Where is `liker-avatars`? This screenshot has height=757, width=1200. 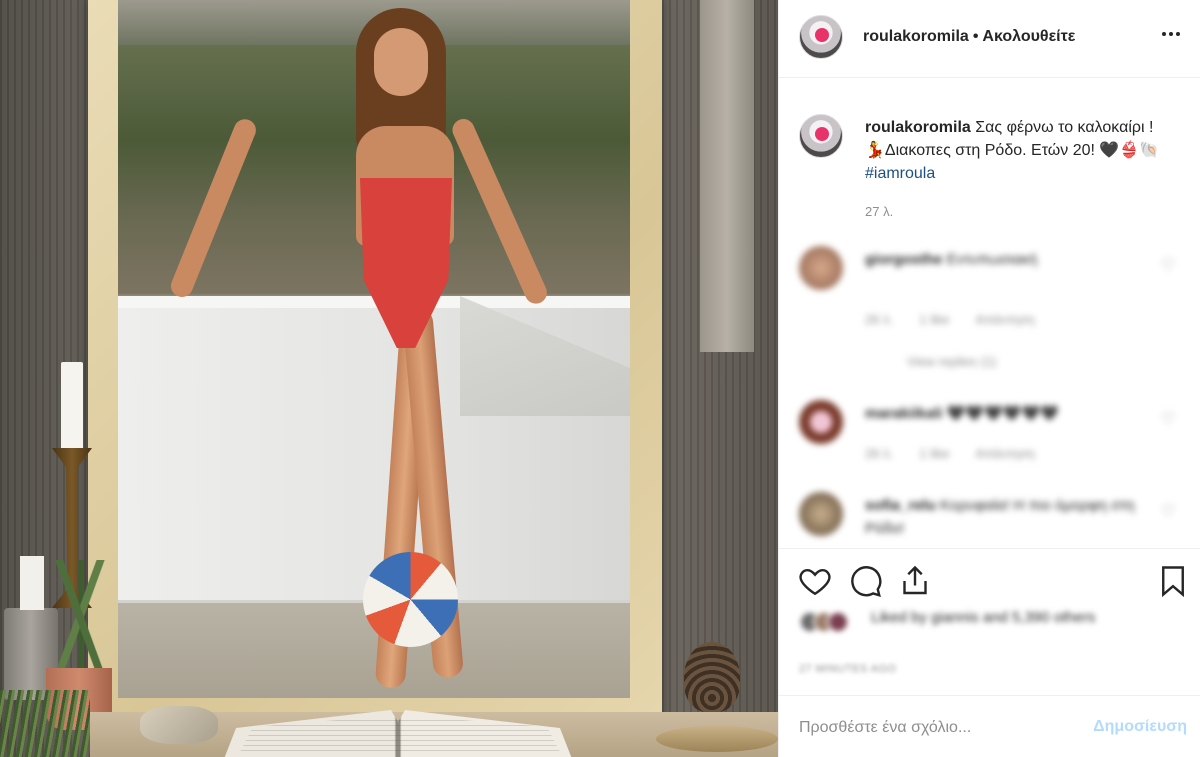 liker-avatars is located at coordinates (829, 622).